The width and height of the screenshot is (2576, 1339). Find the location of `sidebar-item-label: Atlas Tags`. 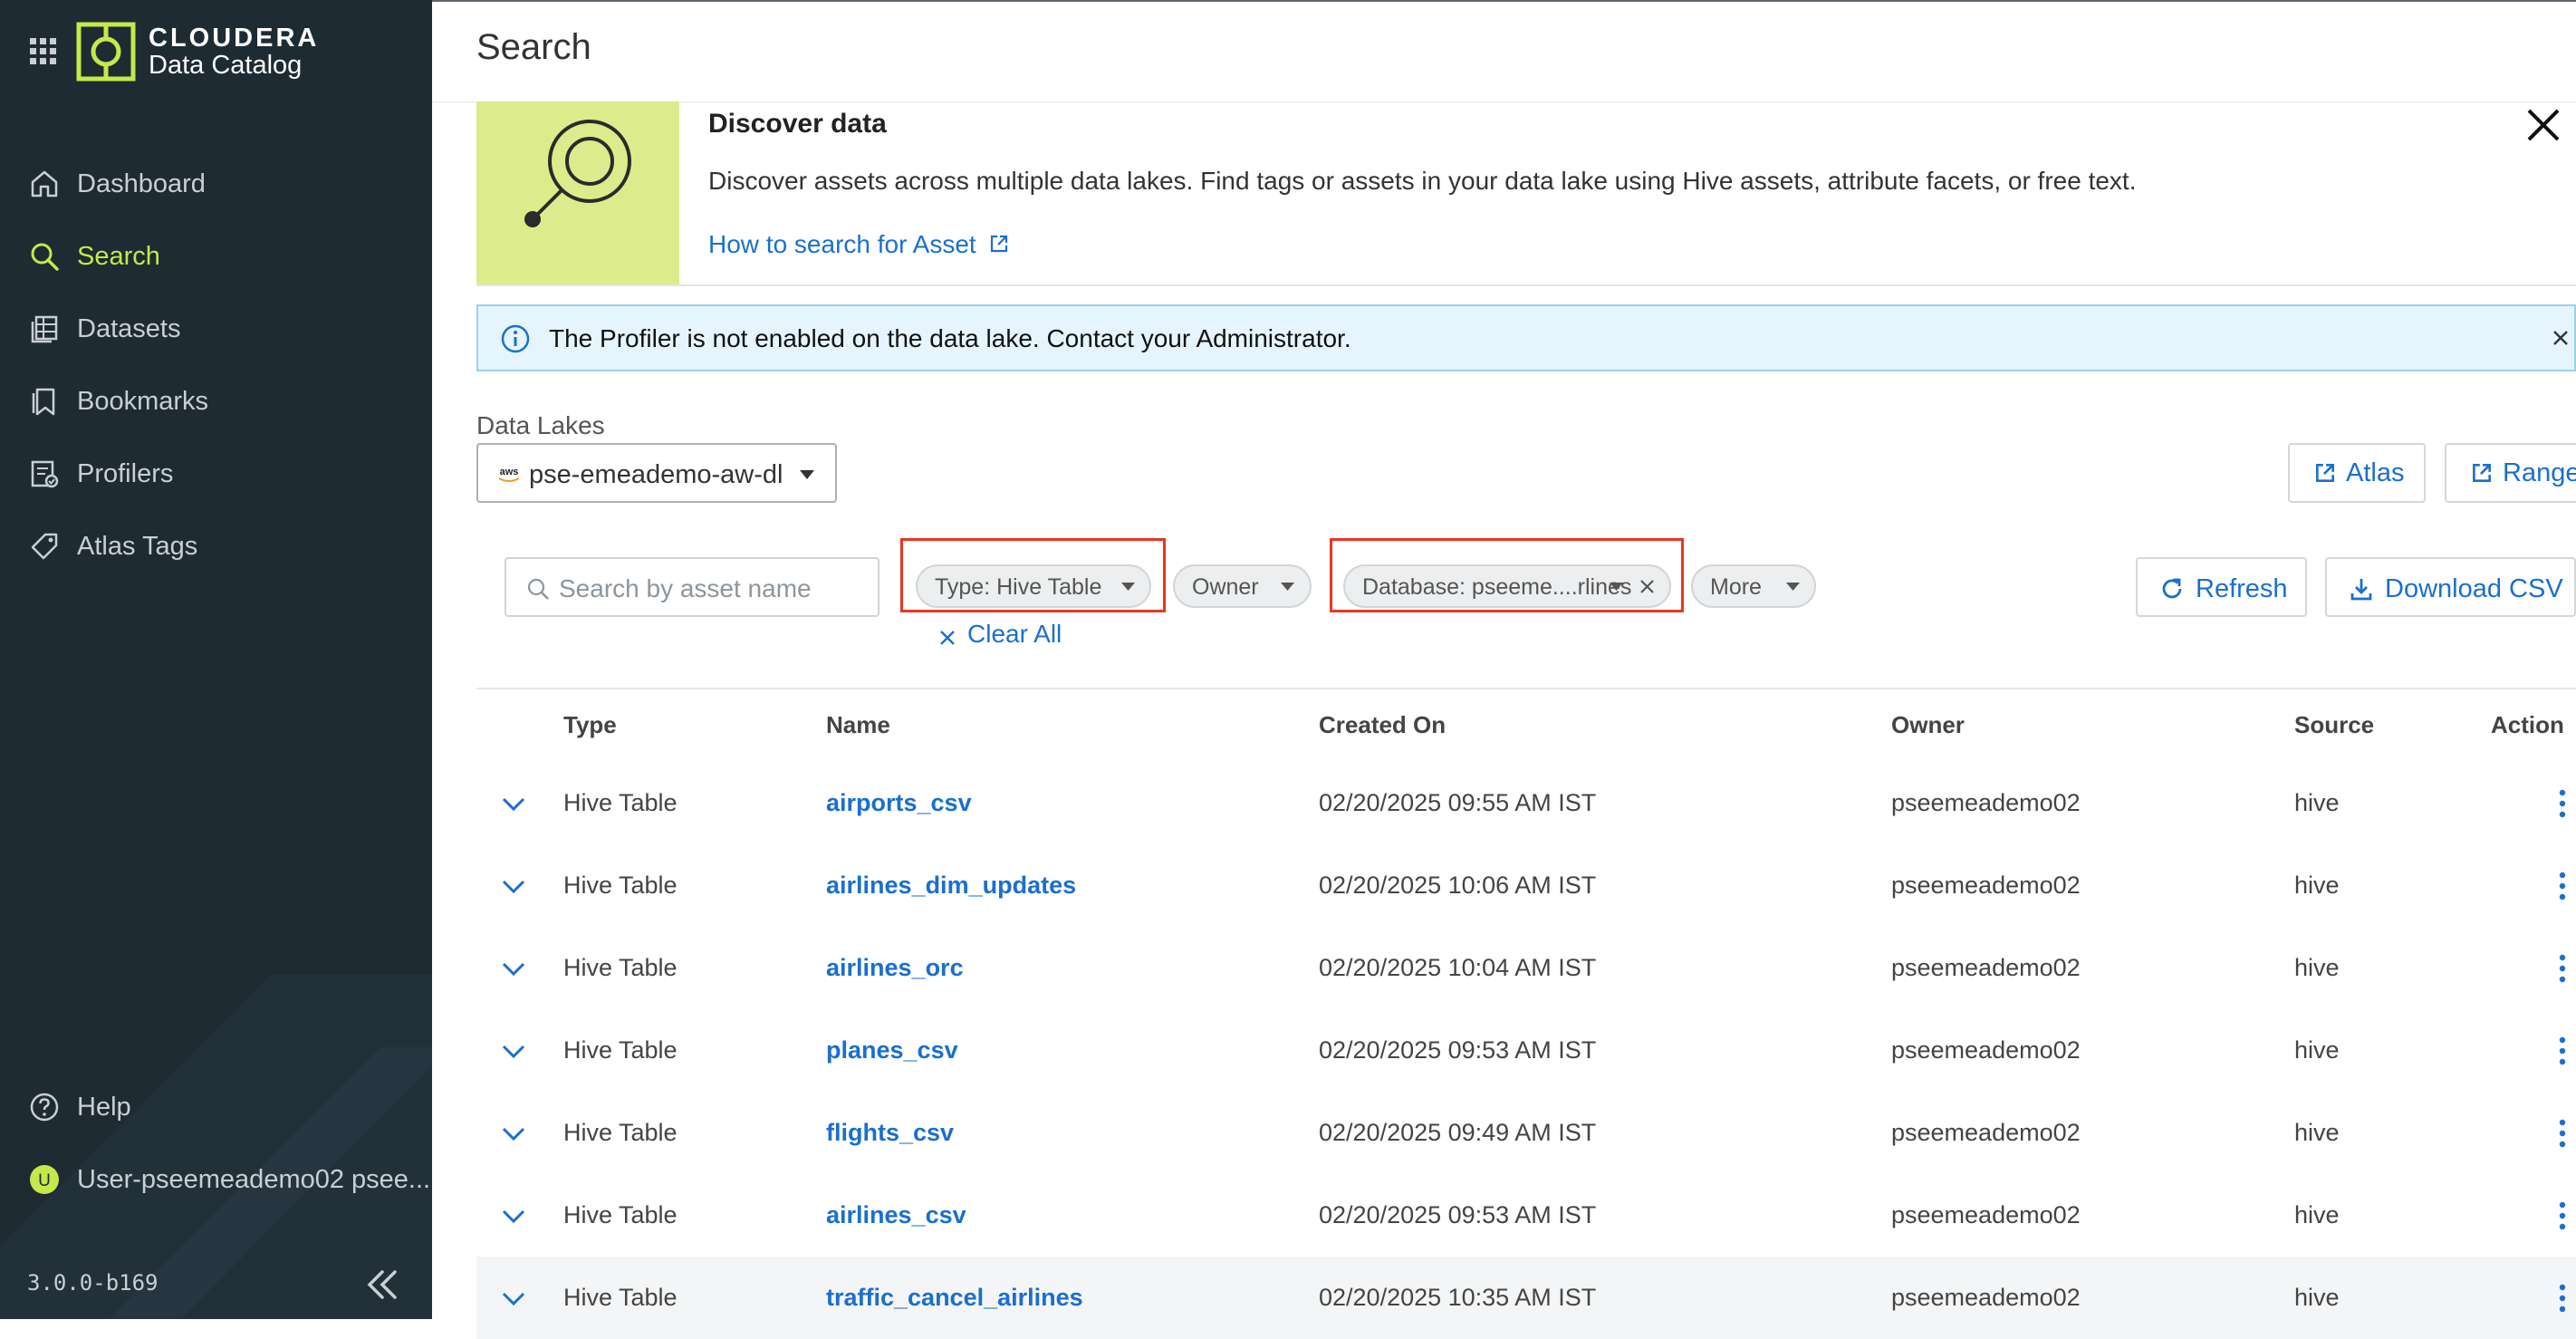

sidebar-item-label: Atlas Tags is located at coordinates (137, 546).